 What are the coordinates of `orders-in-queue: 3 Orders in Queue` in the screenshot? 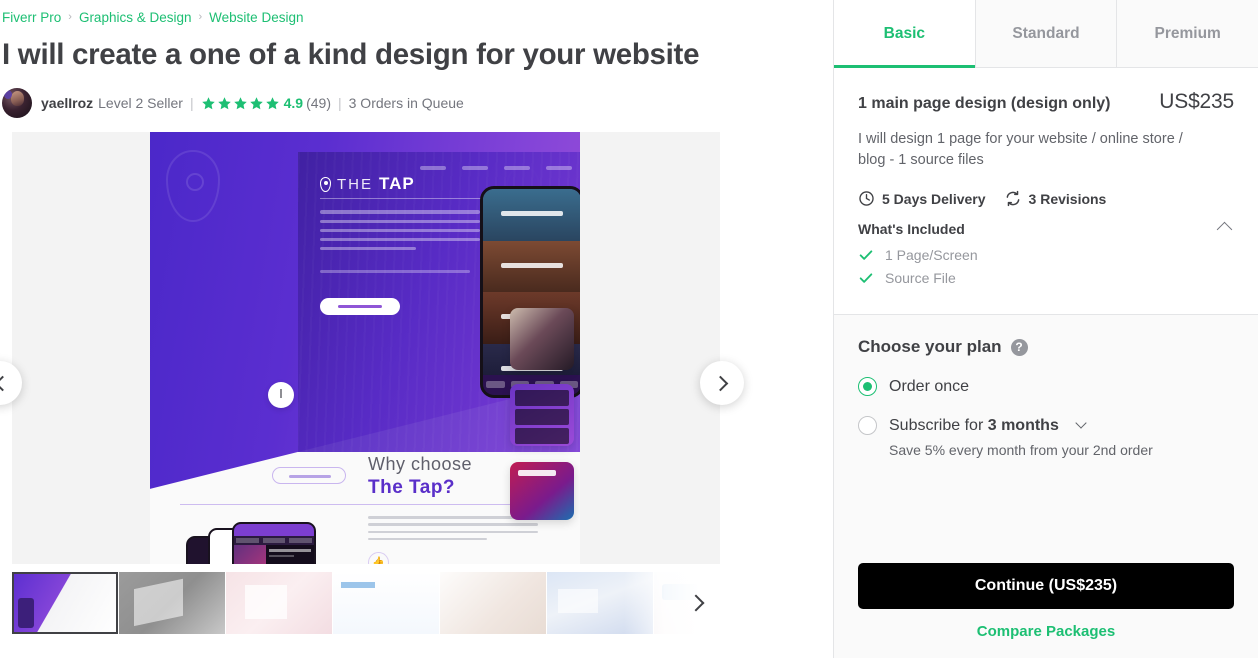 It's located at (406, 103).